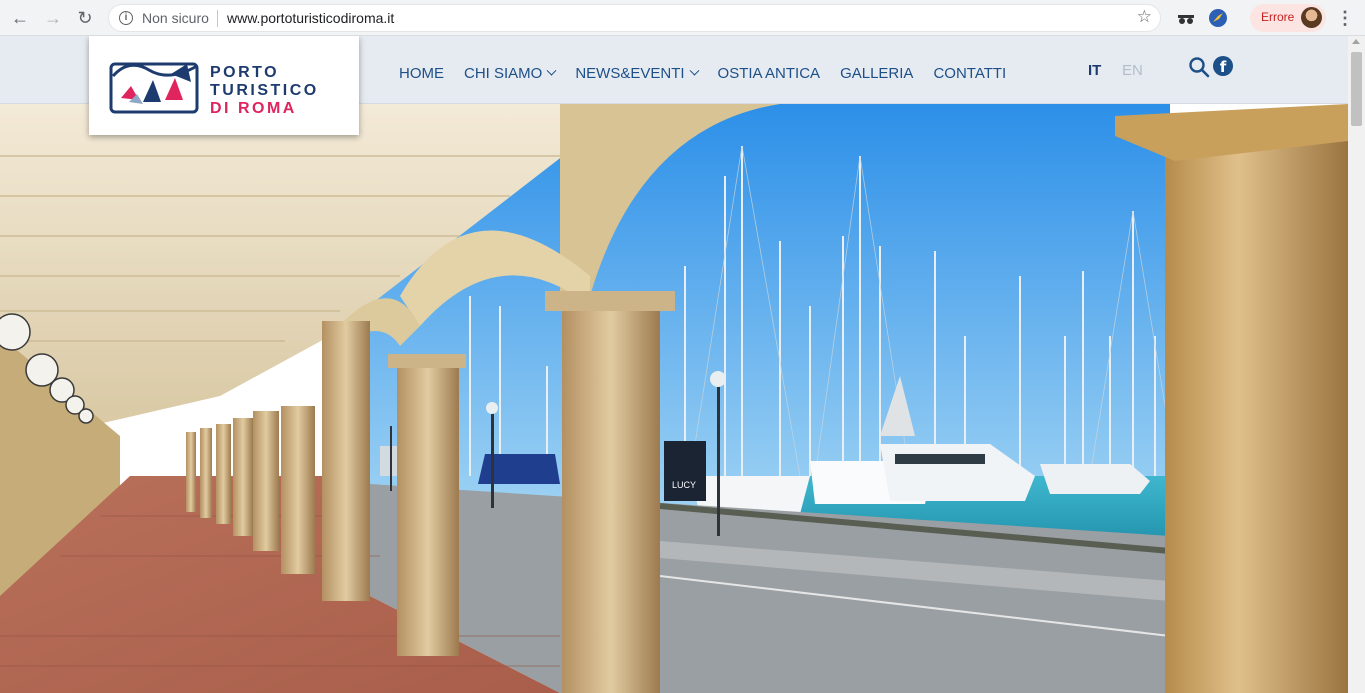 This screenshot has height=693, width=1365. What do you see at coordinates (154, 88) in the screenshot?
I see `logo-mark-icon` at bounding box center [154, 88].